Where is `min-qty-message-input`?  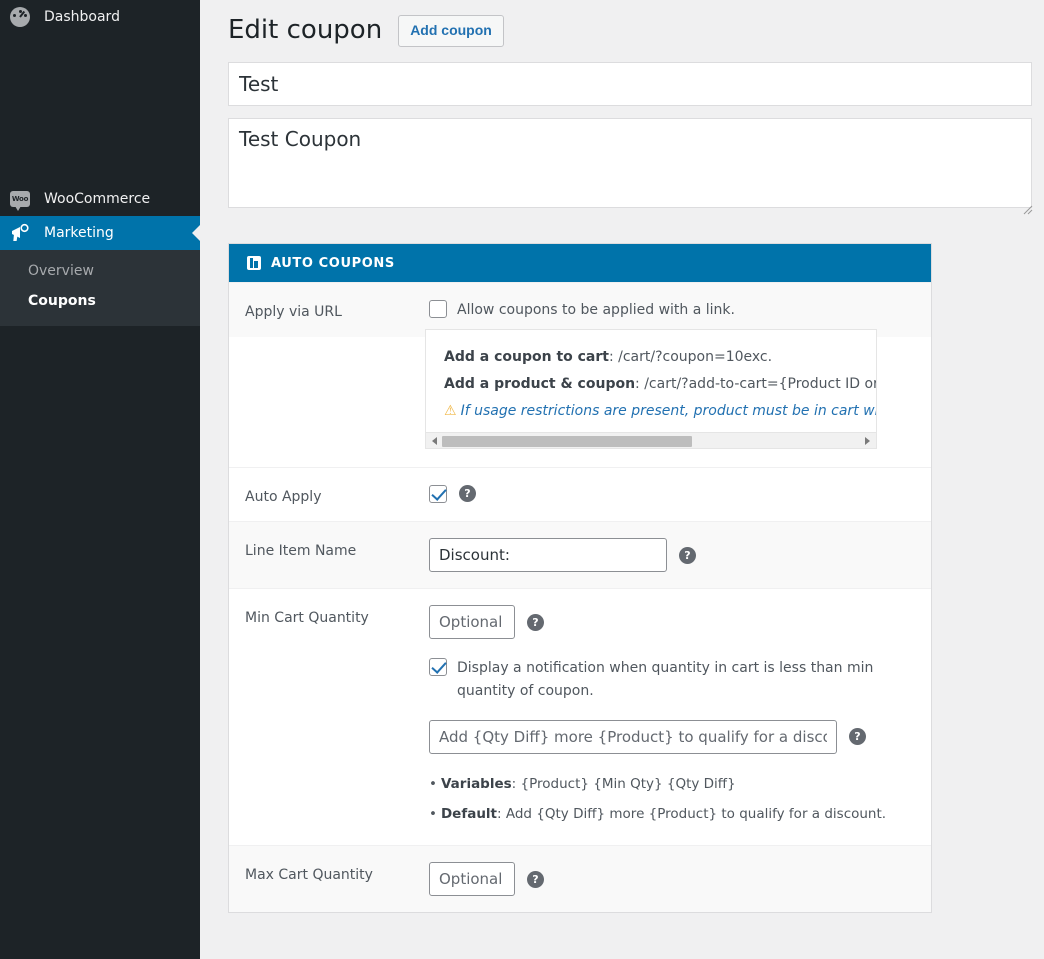 min-qty-message-input is located at coordinates (633, 736).